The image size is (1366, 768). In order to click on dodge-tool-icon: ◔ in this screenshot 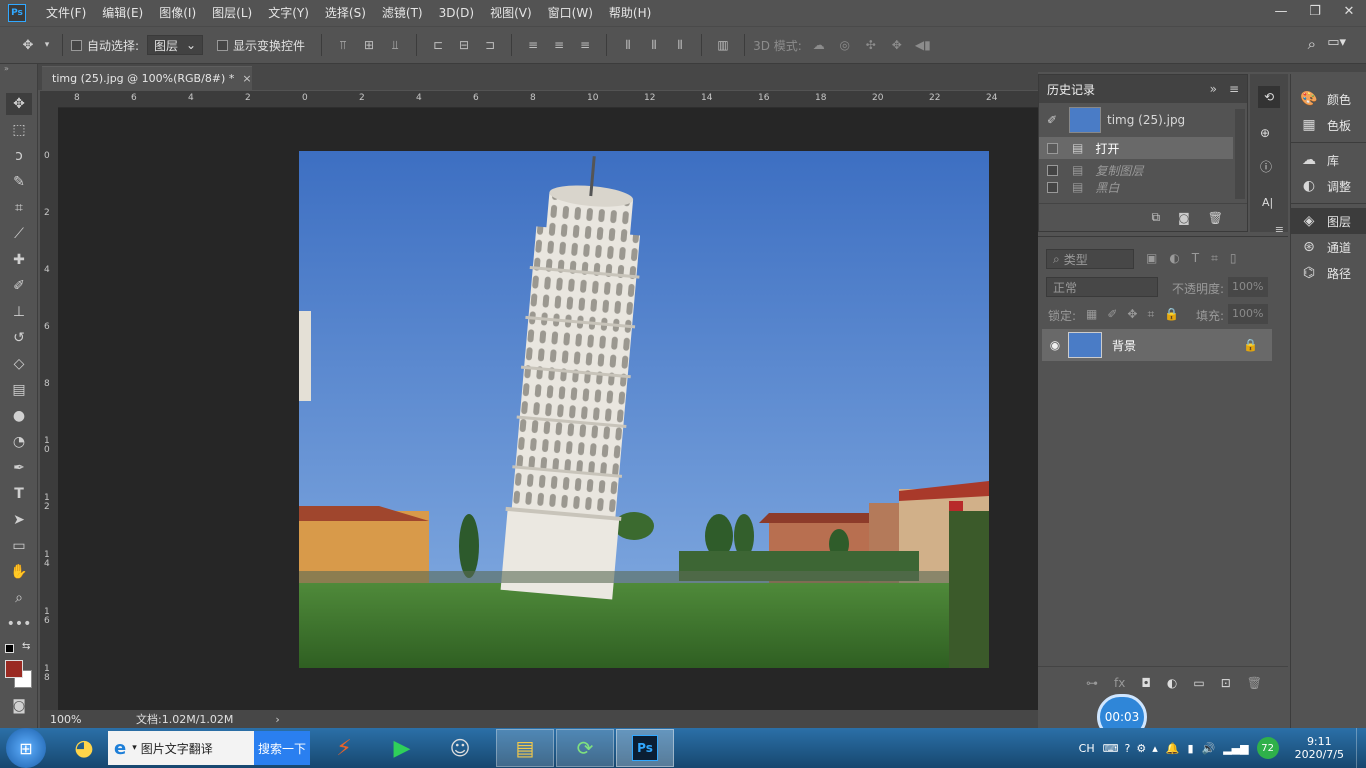, I will do `click(19, 442)`.